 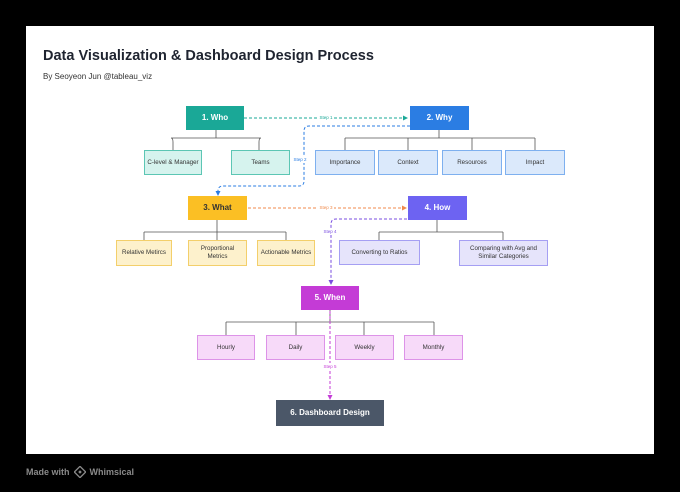 What do you see at coordinates (217, 208) in the screenshot?
I see `node-what: 3. What` at bounding box center [217, 208].